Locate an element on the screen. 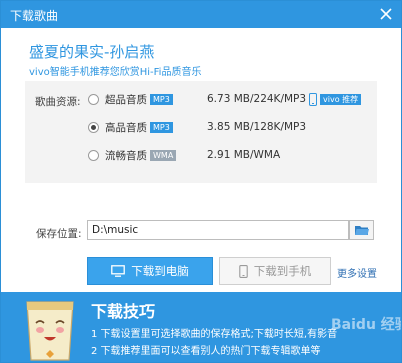 The height and width of the screenshot is (363, 402). download-to-pc-button: 下载到电脑 is located at coordinates (150, 271).